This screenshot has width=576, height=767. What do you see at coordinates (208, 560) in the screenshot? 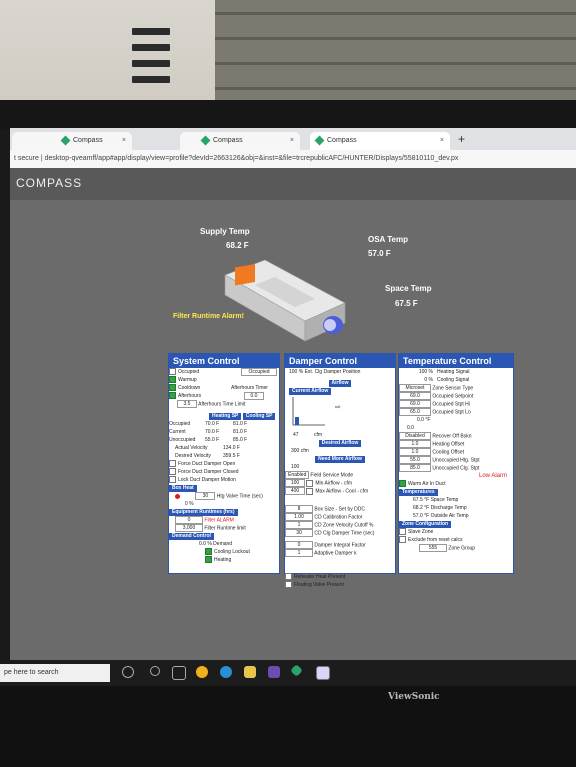
I see `heating-indicator` at bounding box center [208, 560].